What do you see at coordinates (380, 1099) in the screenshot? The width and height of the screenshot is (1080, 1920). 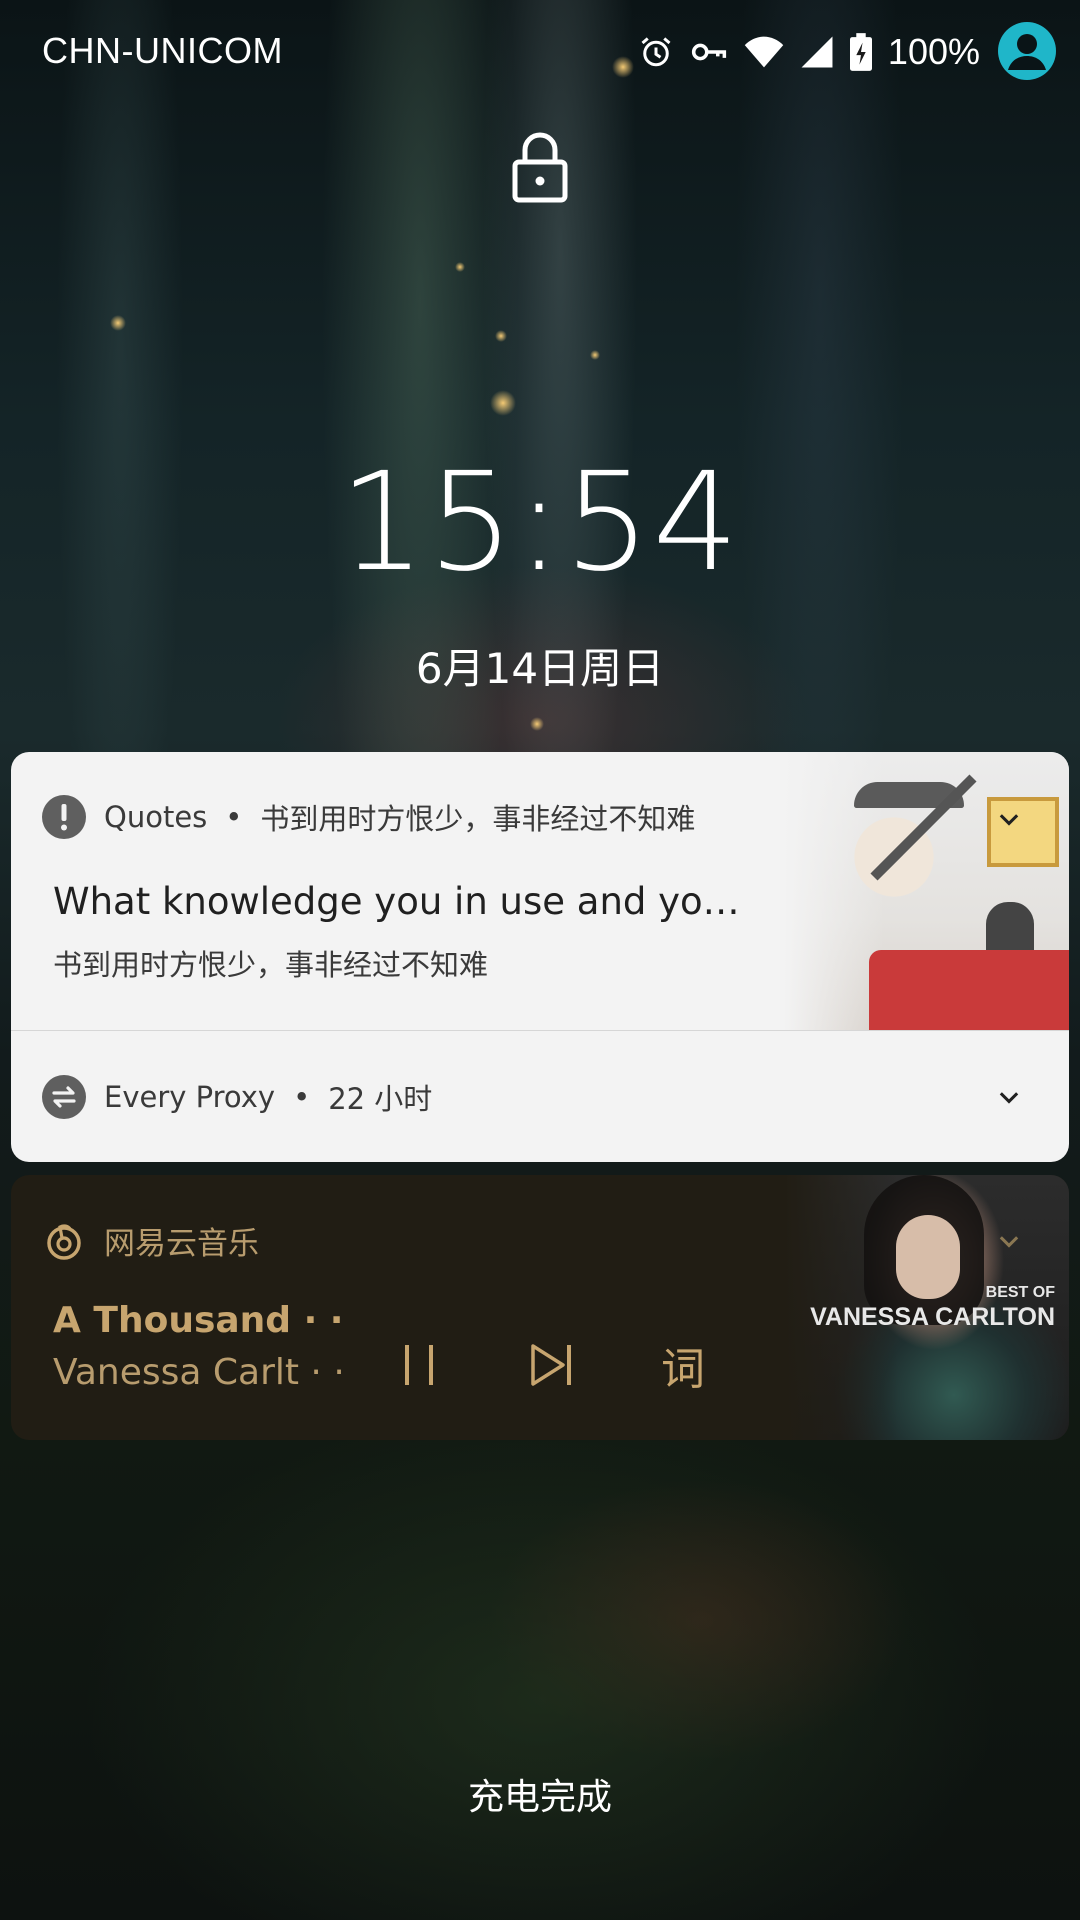 I see `proxy-notification-time: 22 小时` at bounding box center [380, 1099].